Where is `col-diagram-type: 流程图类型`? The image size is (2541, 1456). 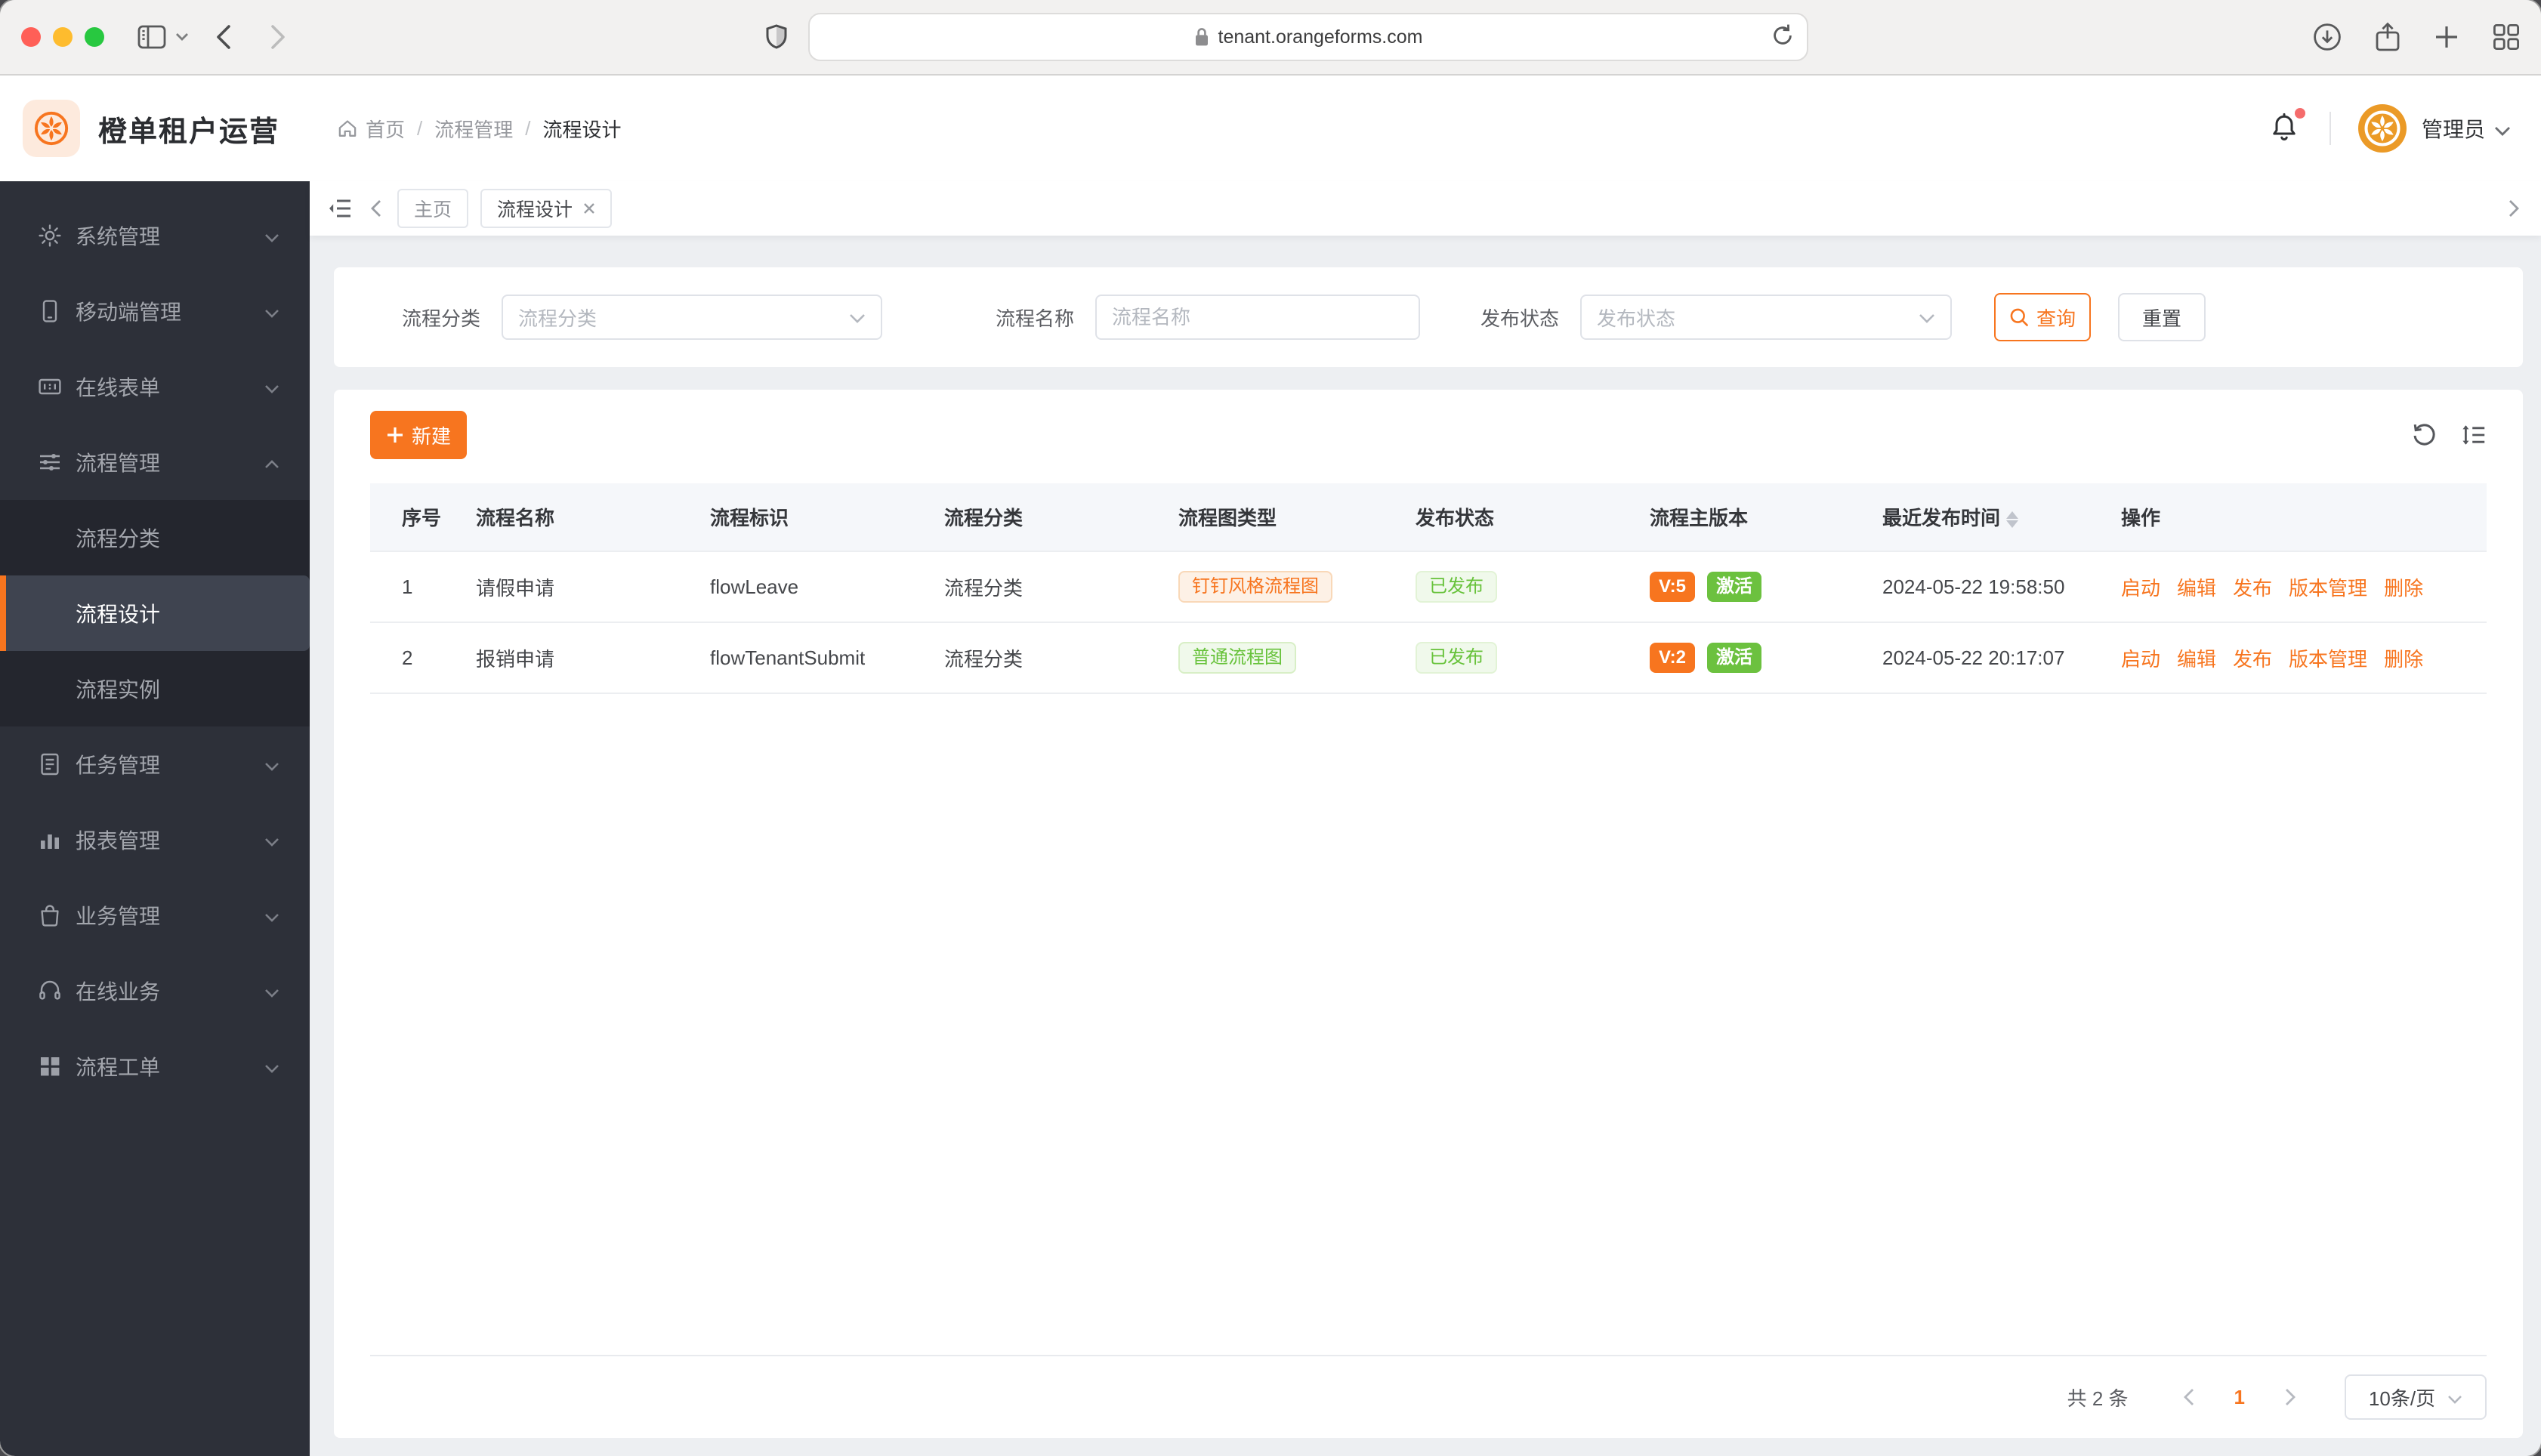 col-diagram-type: 流程图类型 is located at coordinates (1284, 517).